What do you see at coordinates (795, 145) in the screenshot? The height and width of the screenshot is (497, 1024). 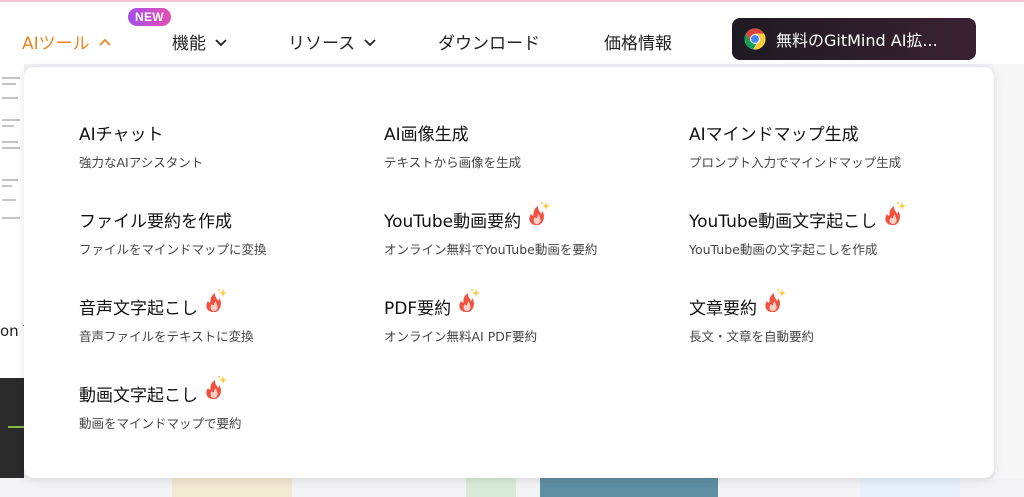 I see `menu-item-ai-mindmap: AIマインドマップ生成 プロンプト入力でマインドマップ生成` at bounding box center [795, 145].